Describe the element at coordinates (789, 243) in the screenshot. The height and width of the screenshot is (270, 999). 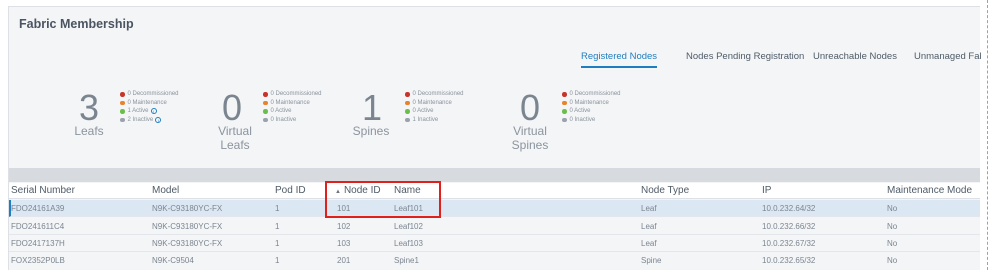
I see `cell-ip: 10.0.232.67/32` at that location.